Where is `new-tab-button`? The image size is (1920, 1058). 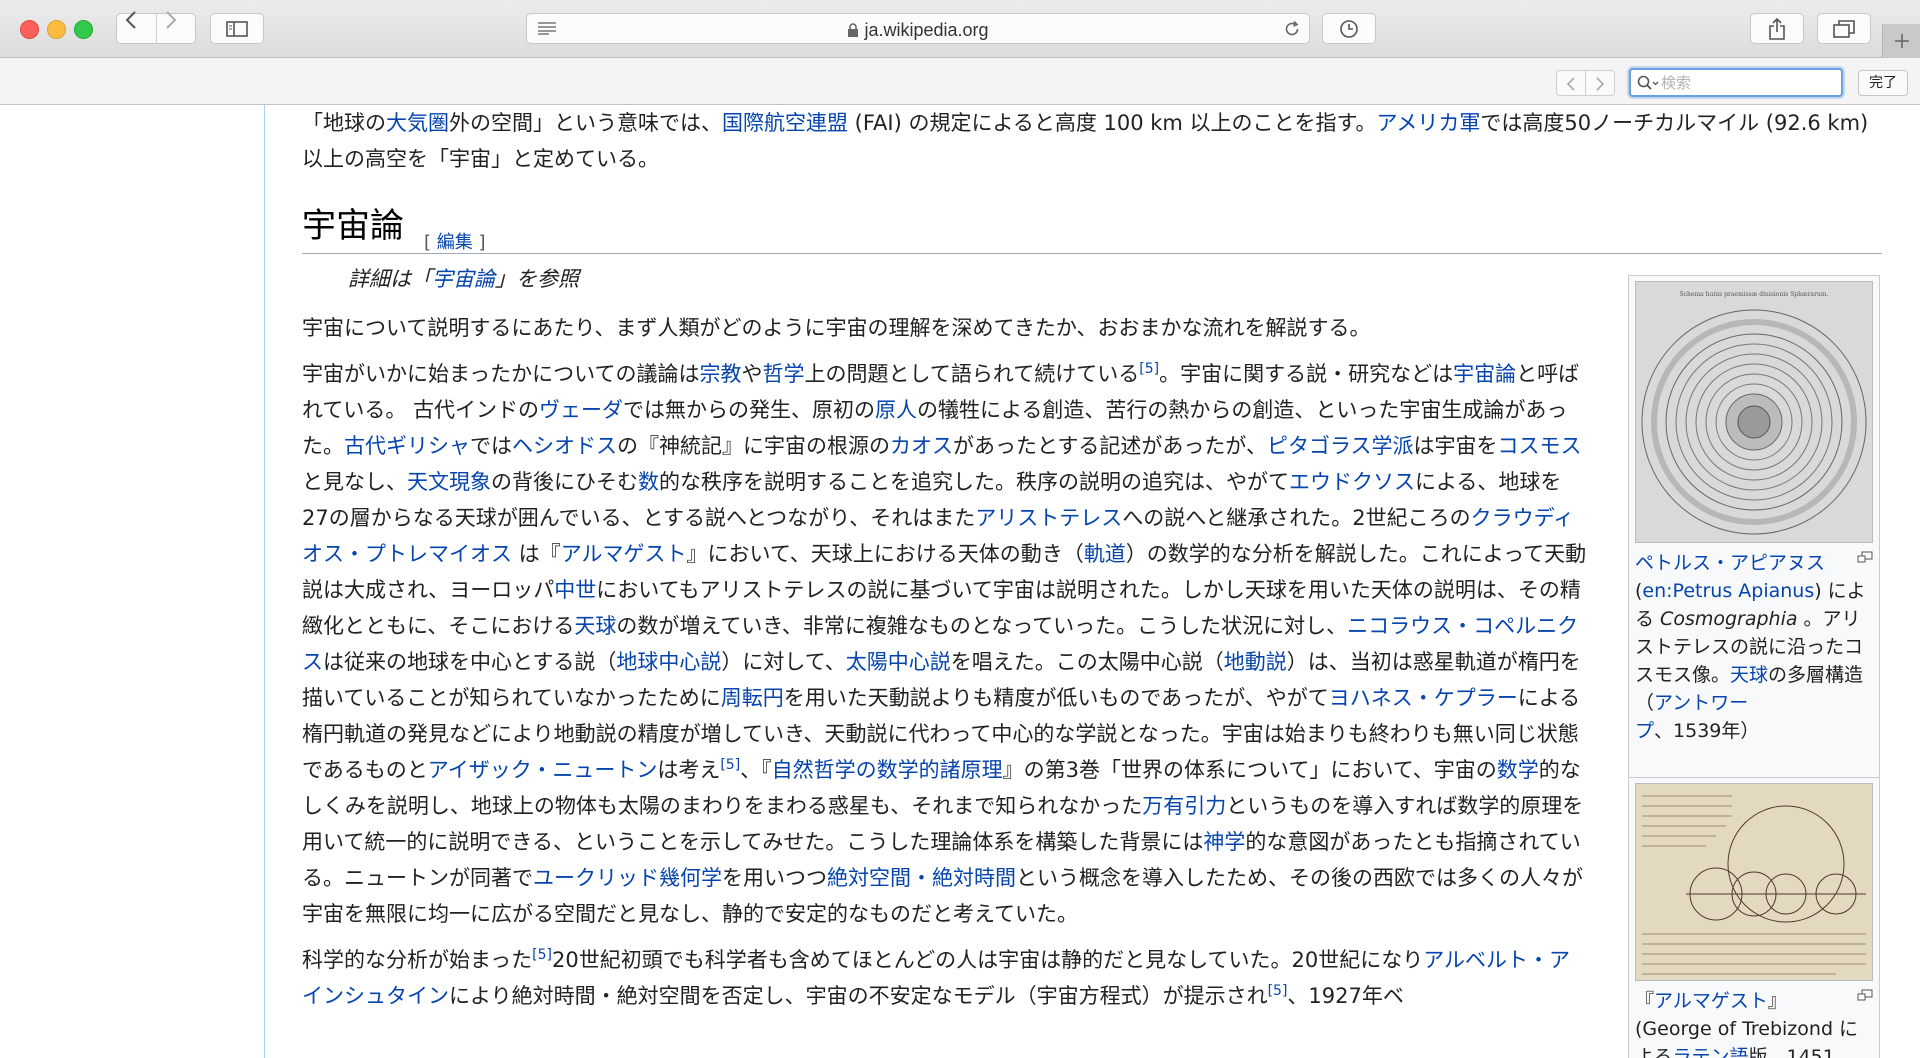 new-tab-button is located at coordinates (1901, 41).